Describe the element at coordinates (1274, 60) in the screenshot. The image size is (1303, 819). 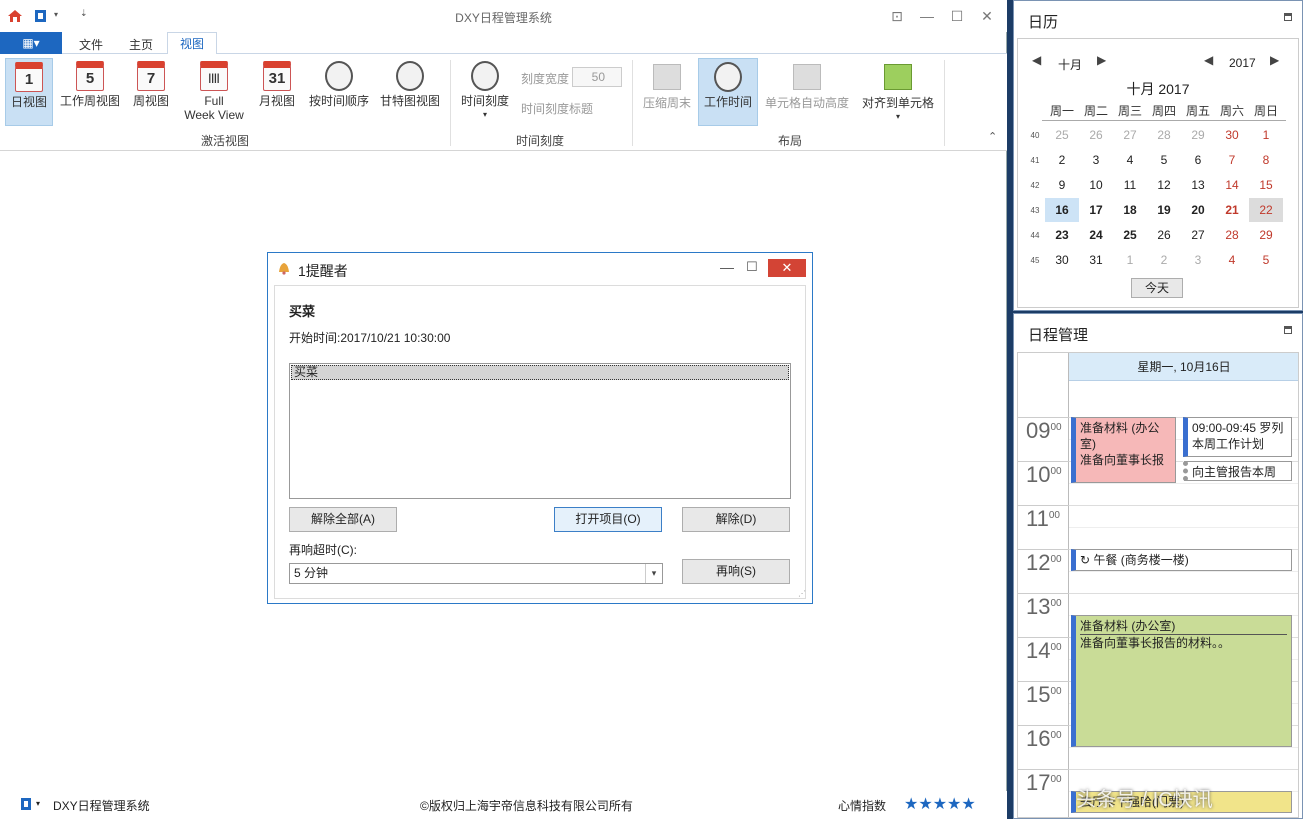
I see `next-year-icon: ▶` at that location.